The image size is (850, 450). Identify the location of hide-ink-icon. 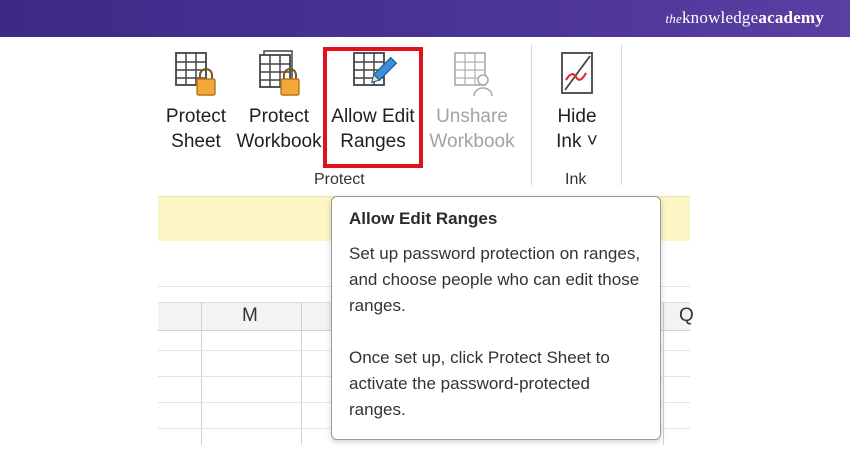
(577, 73).